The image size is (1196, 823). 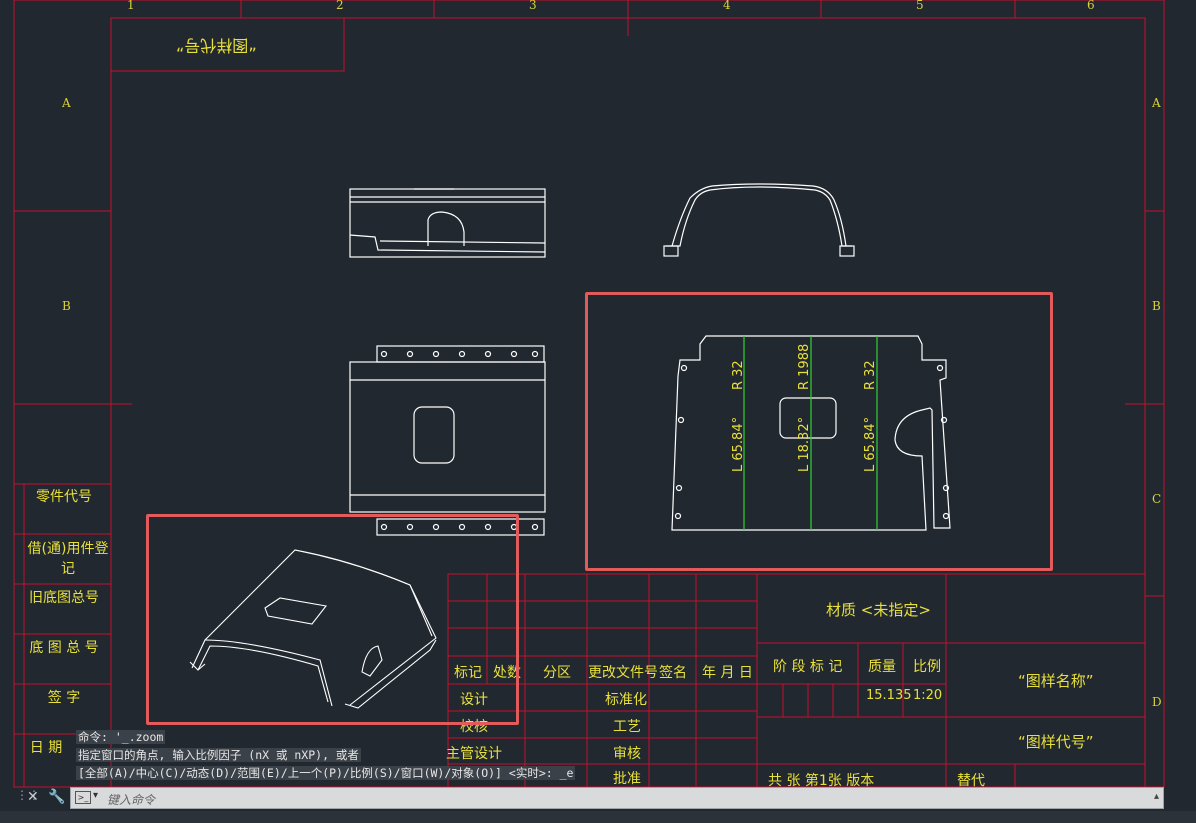 What do you see at coordinates (1157, 499) in the screenshot?
I see `row-letter: C` at bounding box center [1157, 499].